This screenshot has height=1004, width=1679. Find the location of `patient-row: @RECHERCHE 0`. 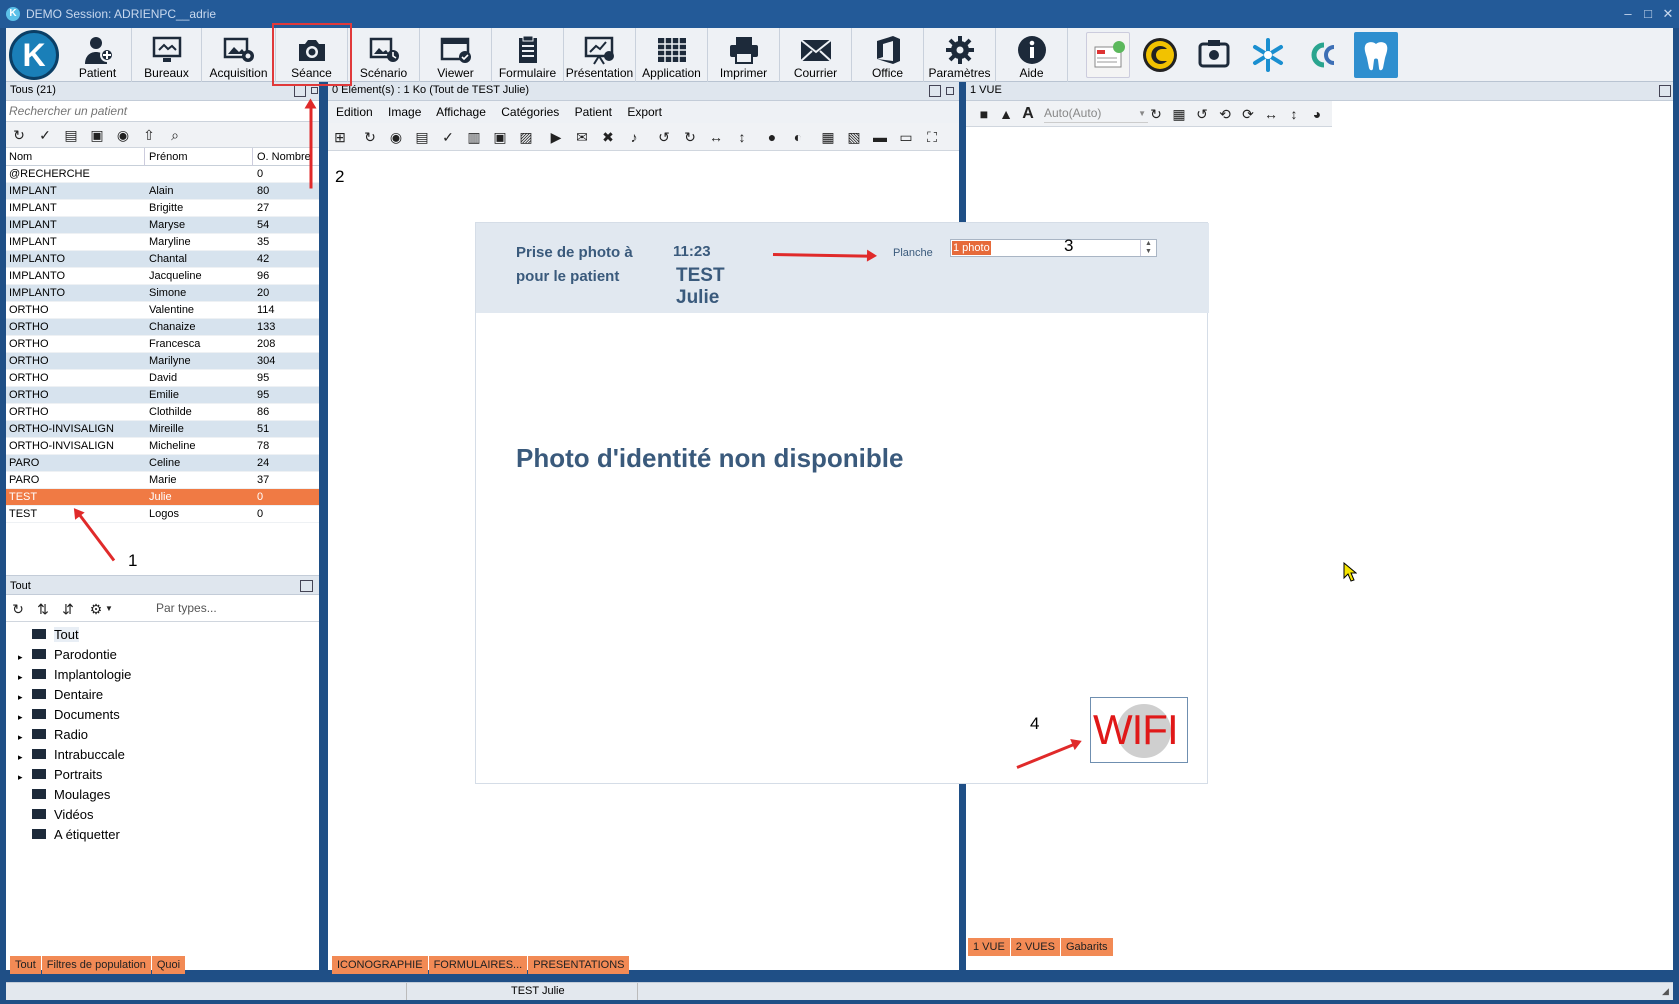

patient-row: @RECHERCHE 0 is located at coordinates (162, 174).